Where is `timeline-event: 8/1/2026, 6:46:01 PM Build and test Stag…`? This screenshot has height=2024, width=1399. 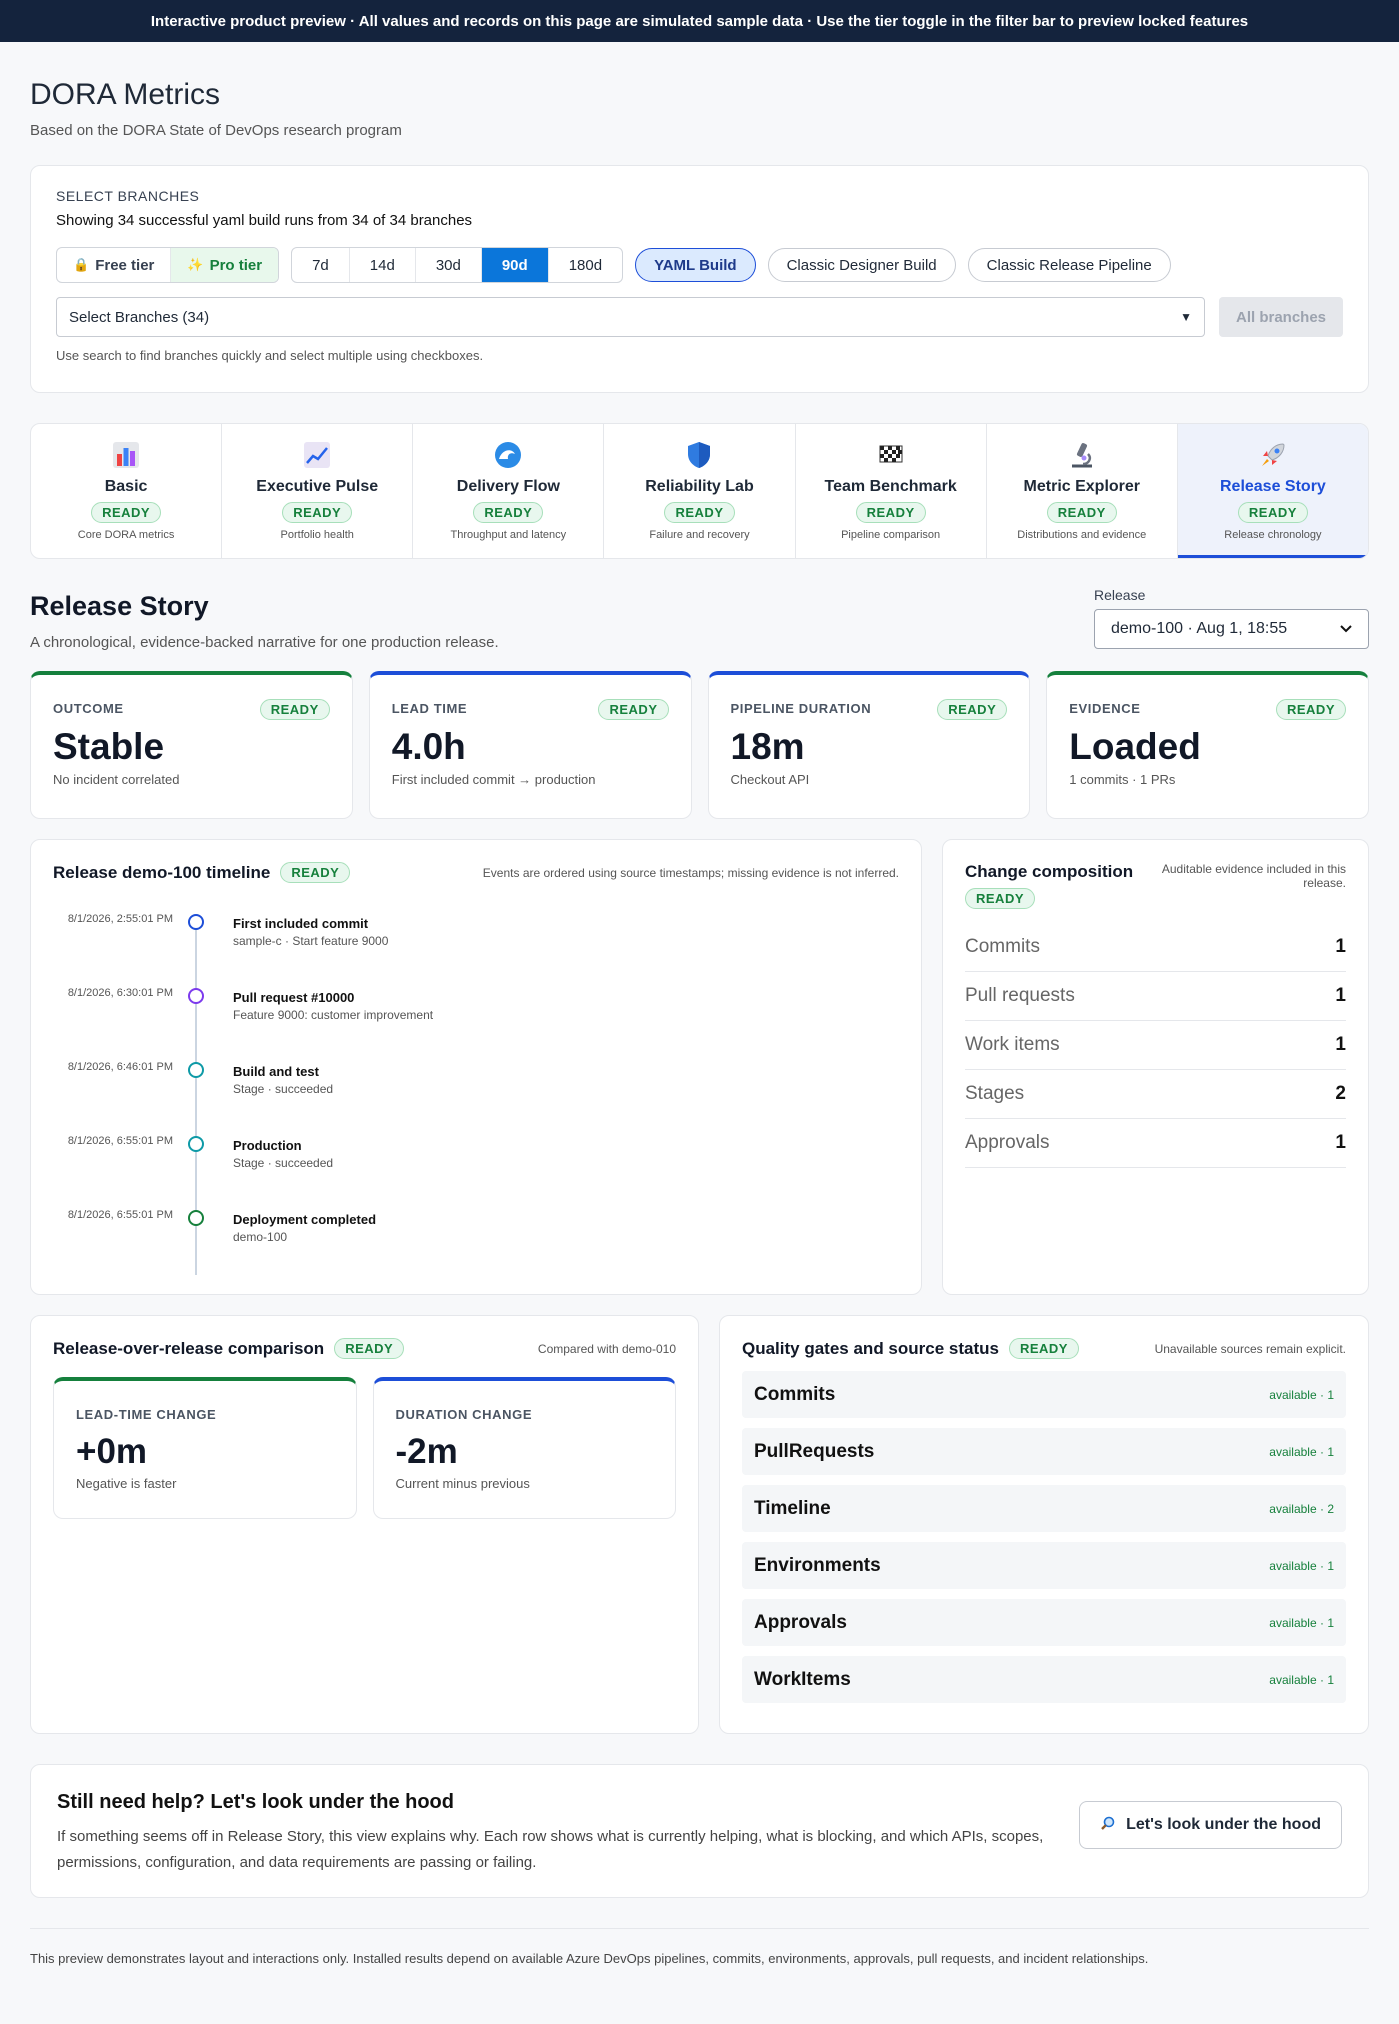 timeline-event: 8/1/2026, 6:46:01 PM Build and test Stag… is located at coordinates (476, 1077).